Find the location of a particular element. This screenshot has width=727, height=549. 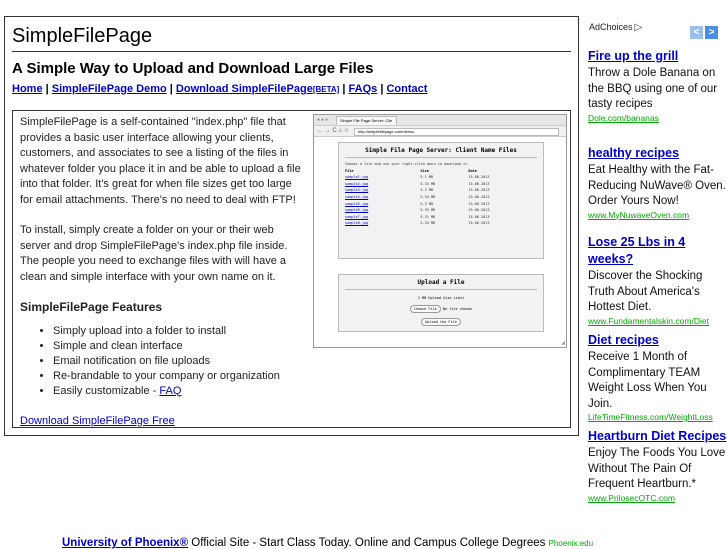

ad-headline: Diet recipes is located at coordinates (657, 340).